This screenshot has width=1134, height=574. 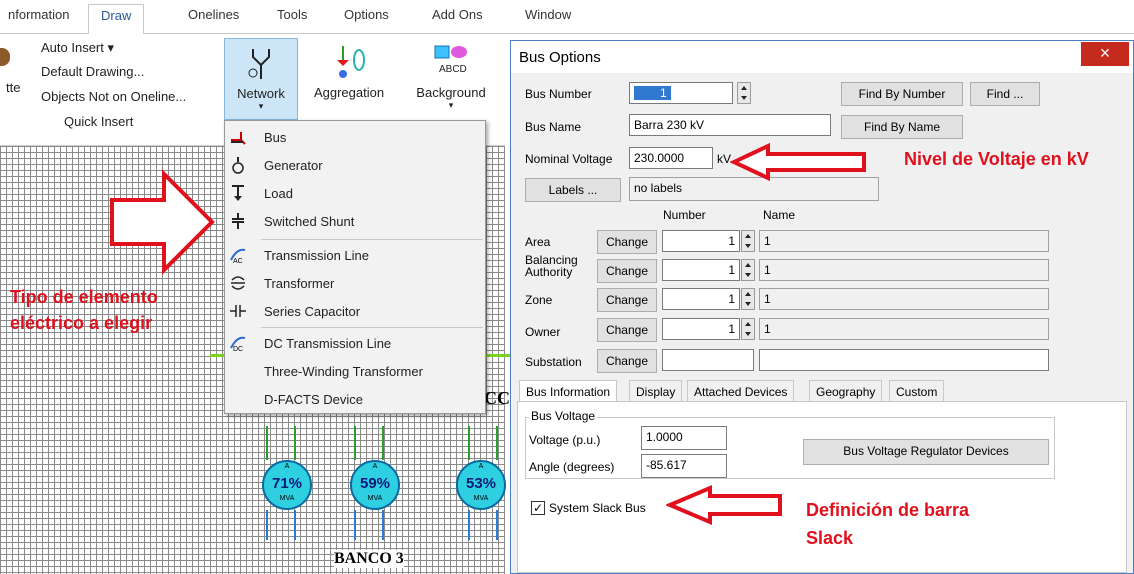 I want to click on menu-item-generator: Generator, so click(x=355, y=166).